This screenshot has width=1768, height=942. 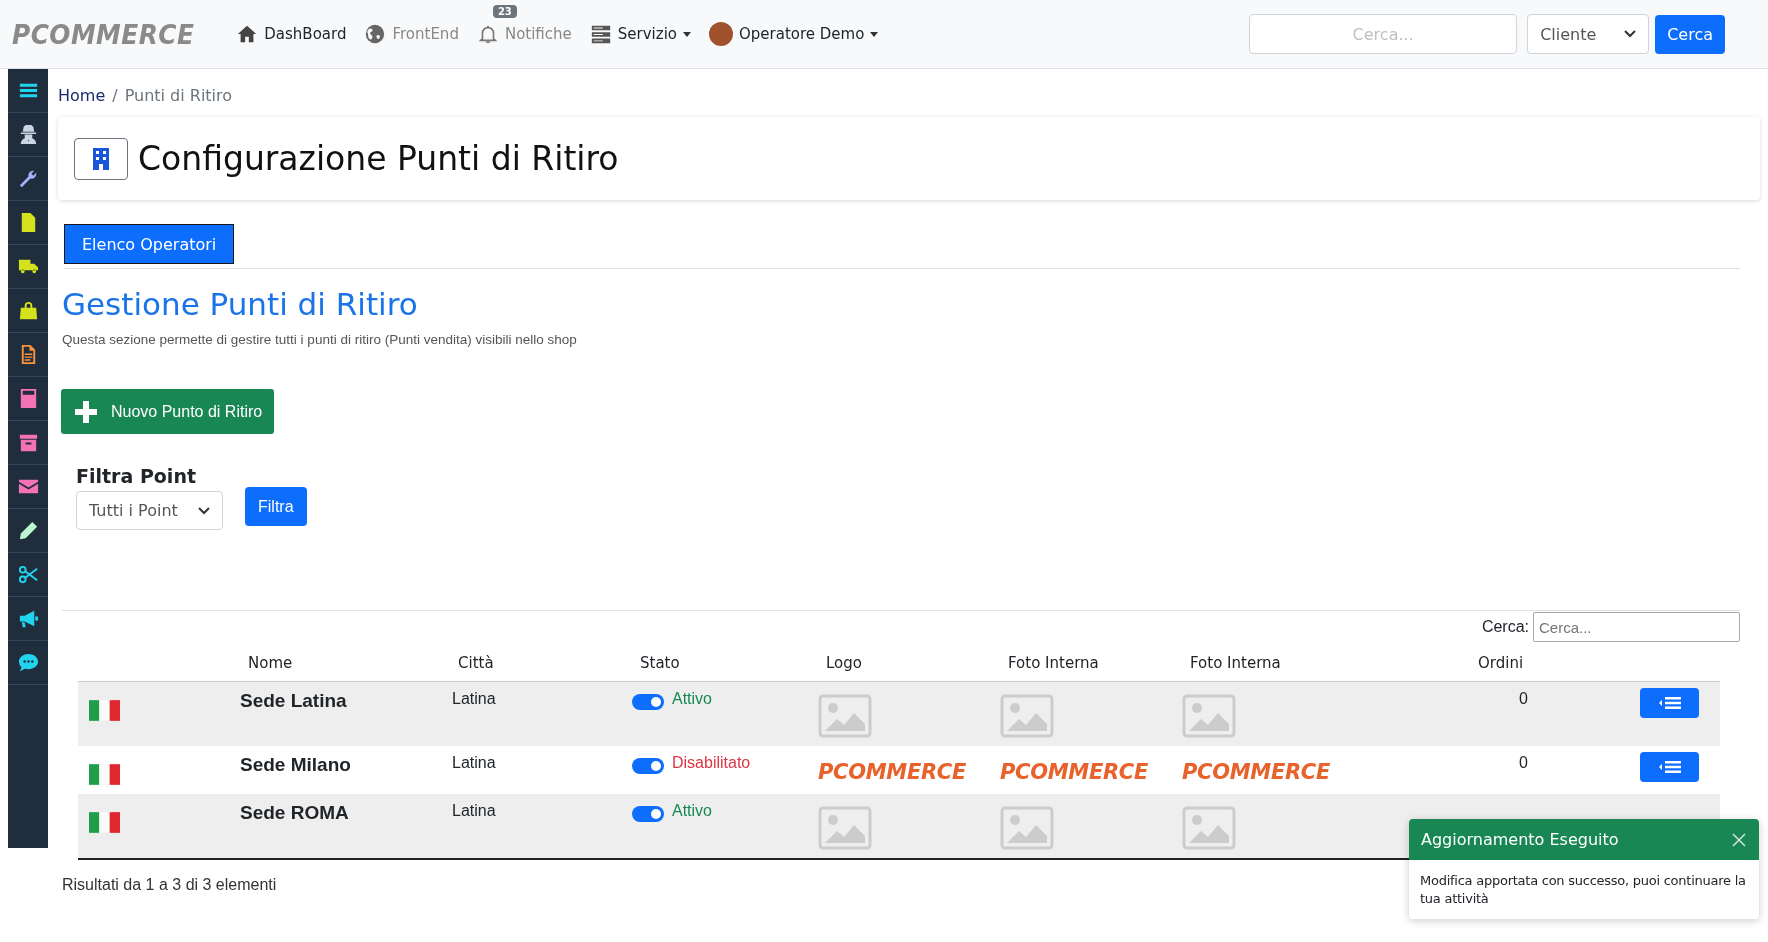 What do you see at coordinates (794, 34) in the screenshot?
I see `nav-link: Operatore Demo` at bounding box center [794, 34].